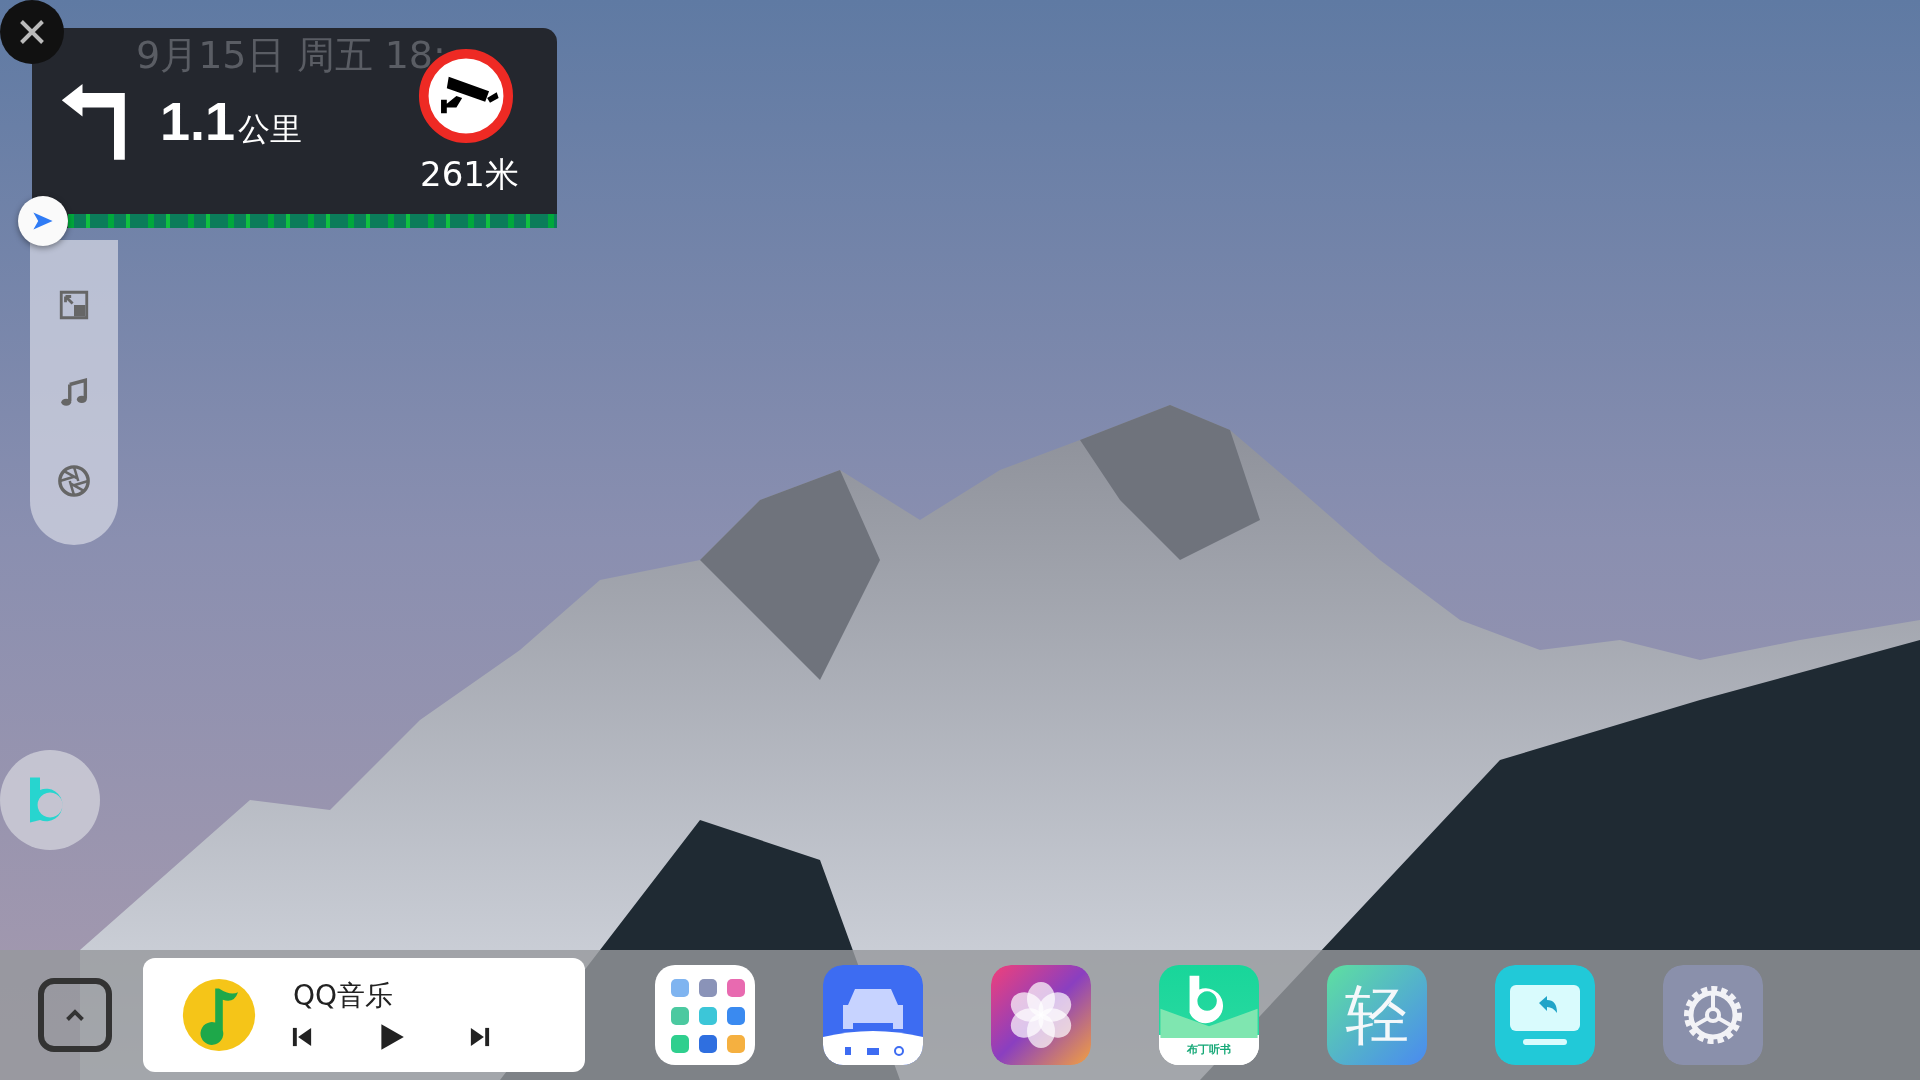 The height and width of the screenshot is (1080, 1920). Describe the element at coordinates (74, 481) in the screenshot. I see `camera-aperture-icon` at that location.